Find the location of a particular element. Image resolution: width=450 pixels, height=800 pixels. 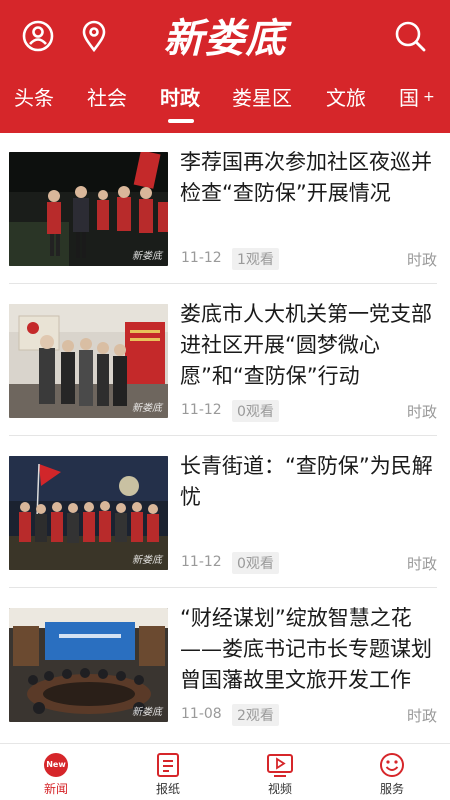

bottom-navigation: New 新闻 报纸 视频 服务 is located at coordinates (225, 771).